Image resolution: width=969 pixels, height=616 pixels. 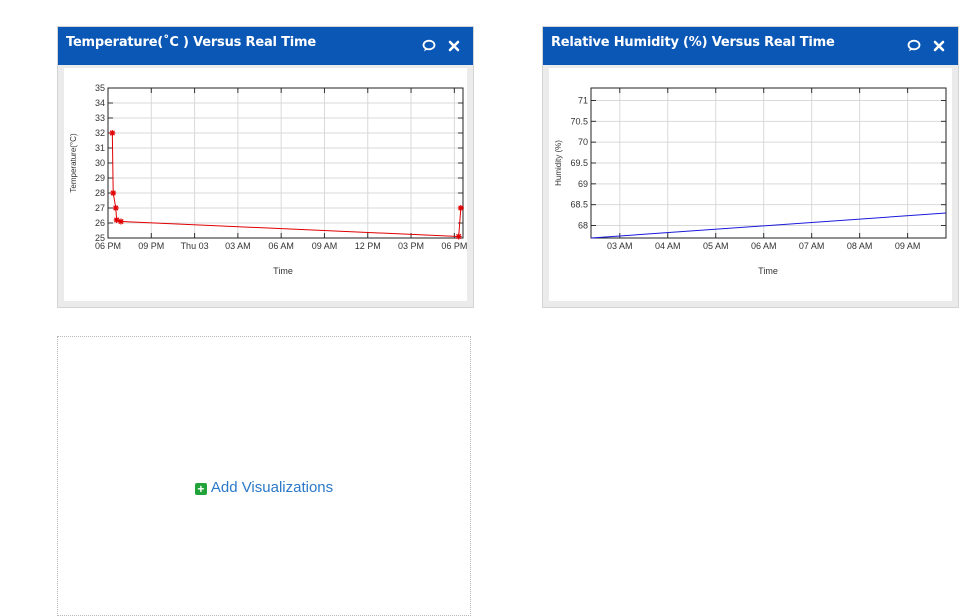 What do you see at coordinates (100, 163) in the screenshot?
I see `y-tick-label: 30` at bounding box center [100, 163].